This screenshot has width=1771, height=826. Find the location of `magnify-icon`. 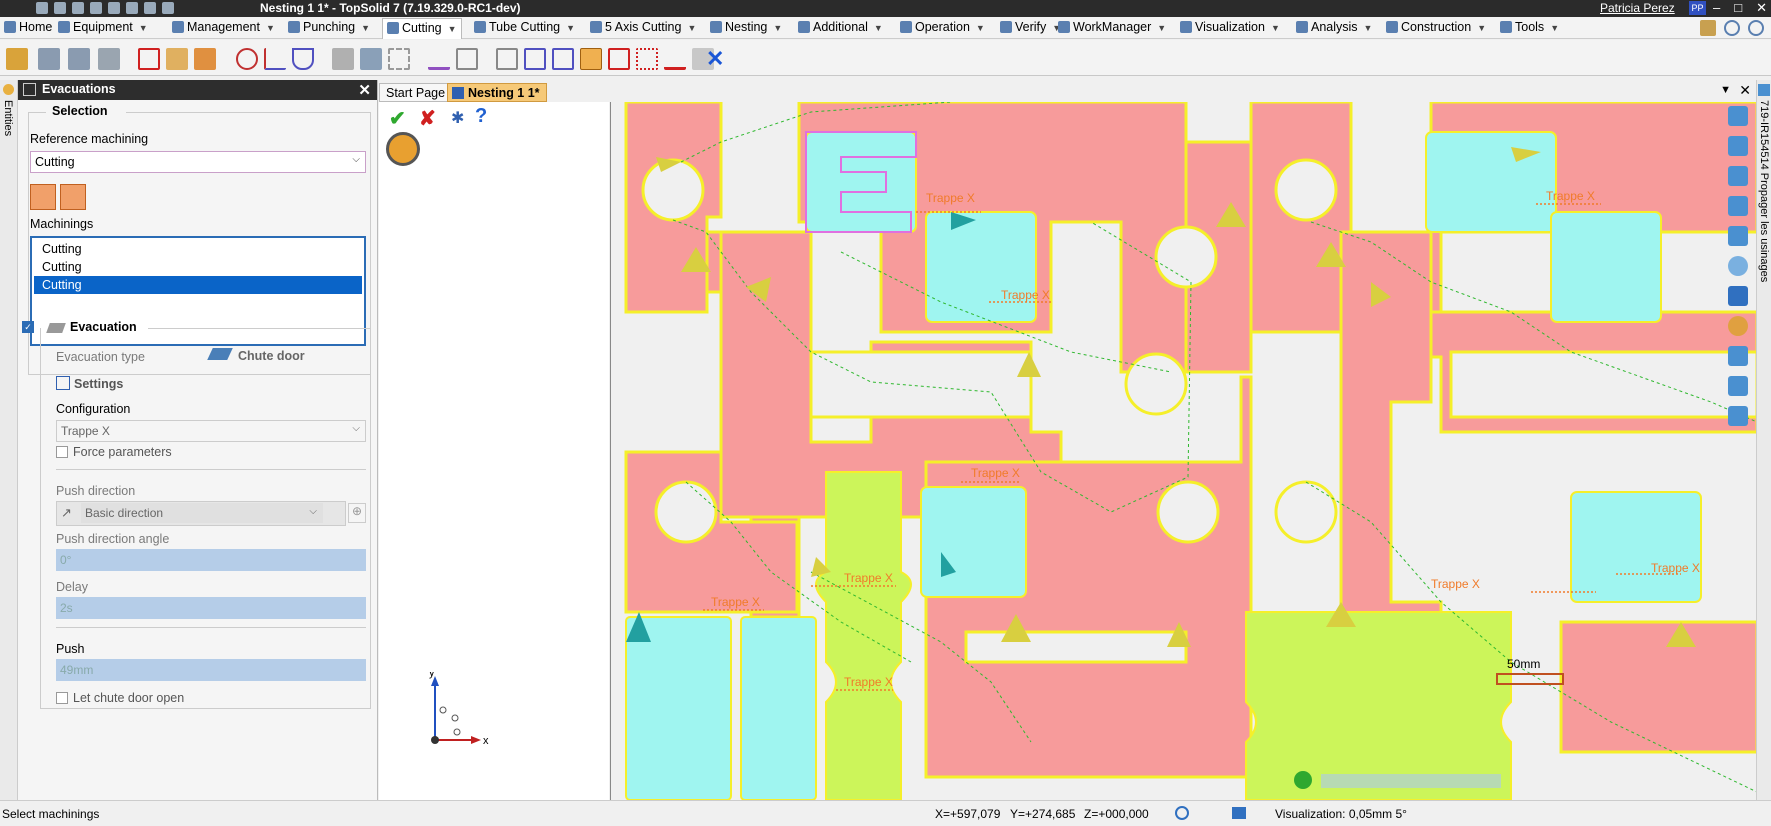

magnify-icon is located at coordinates (1738, 206).